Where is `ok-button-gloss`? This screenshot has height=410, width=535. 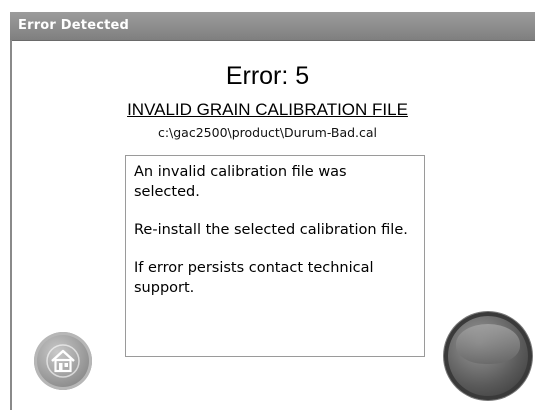 ok-button-gloss is located at coordinates (488, 344).